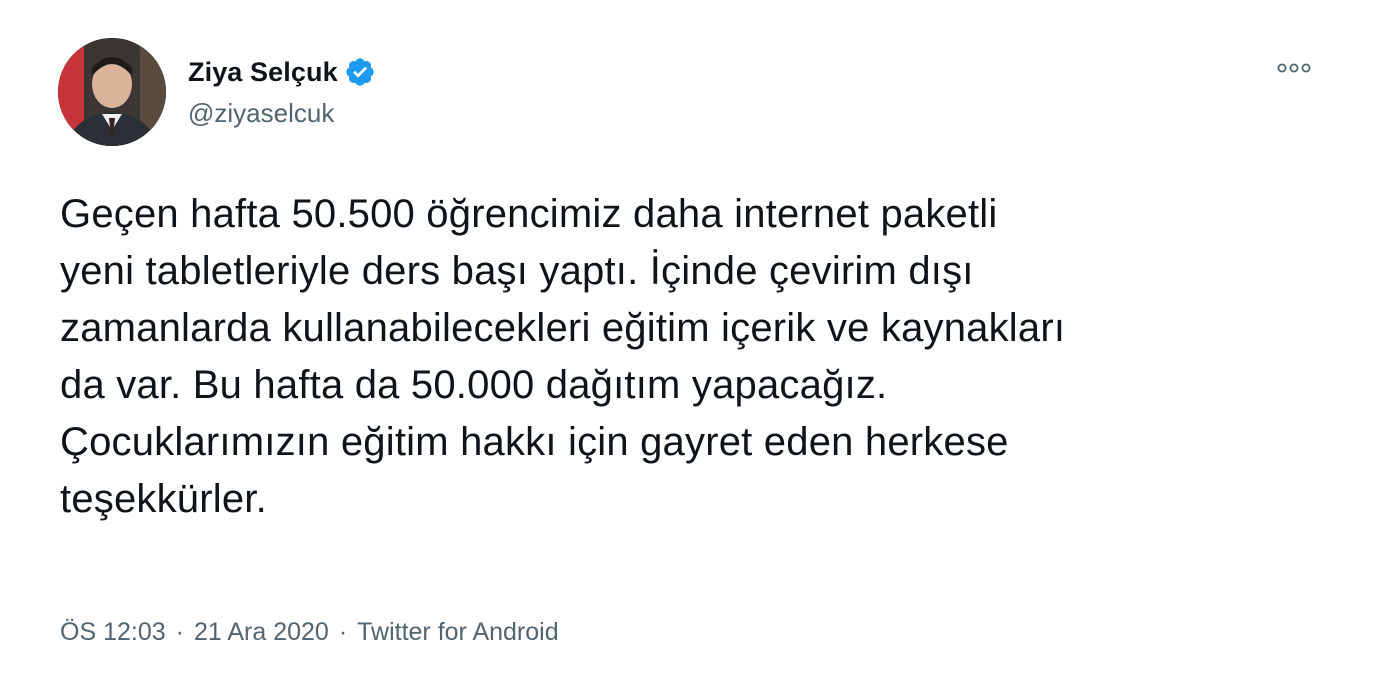 This screenshot has height=675, width=1374. What do you see at coordinates (282, 113) in the screenshot?
I see `user-handle: @ziyaselcuk` at bounding box center [282, 113].